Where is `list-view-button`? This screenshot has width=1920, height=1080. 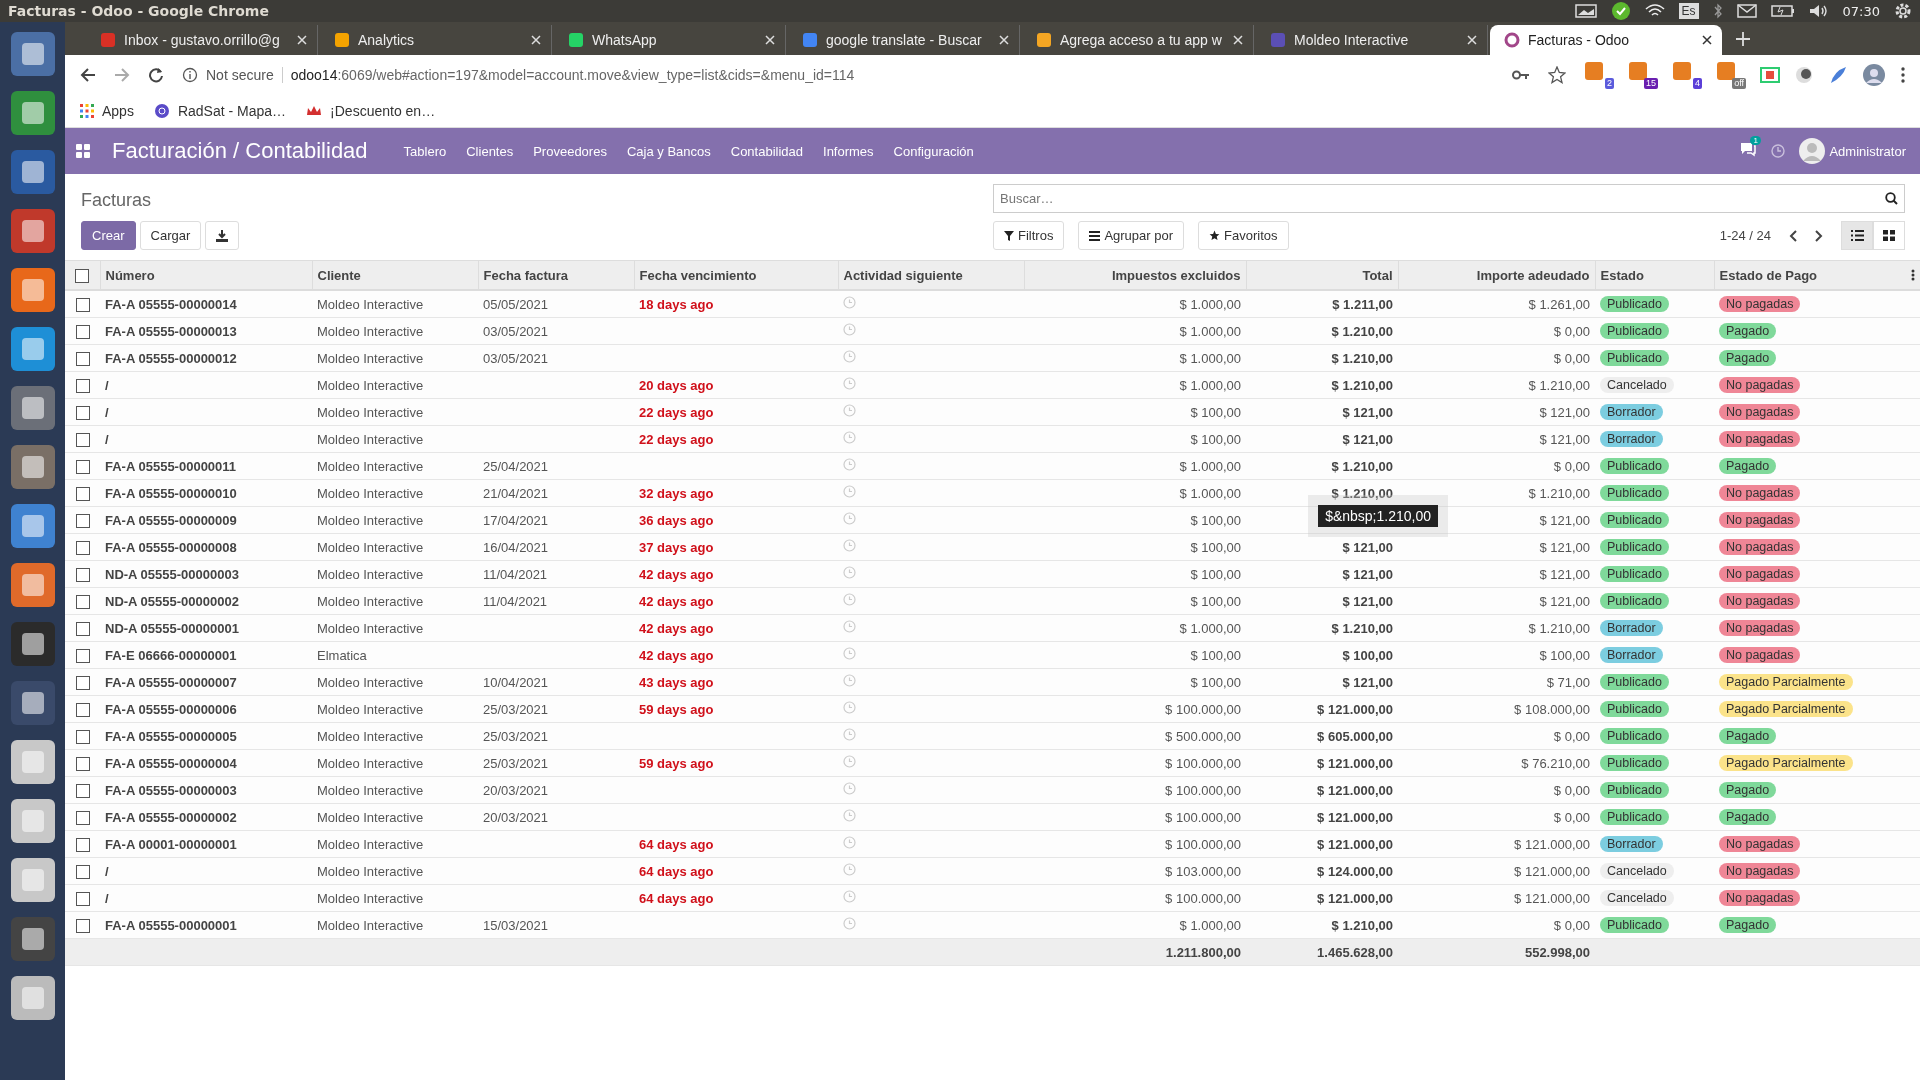 list-view-button is located at coordinates (1857, 235).